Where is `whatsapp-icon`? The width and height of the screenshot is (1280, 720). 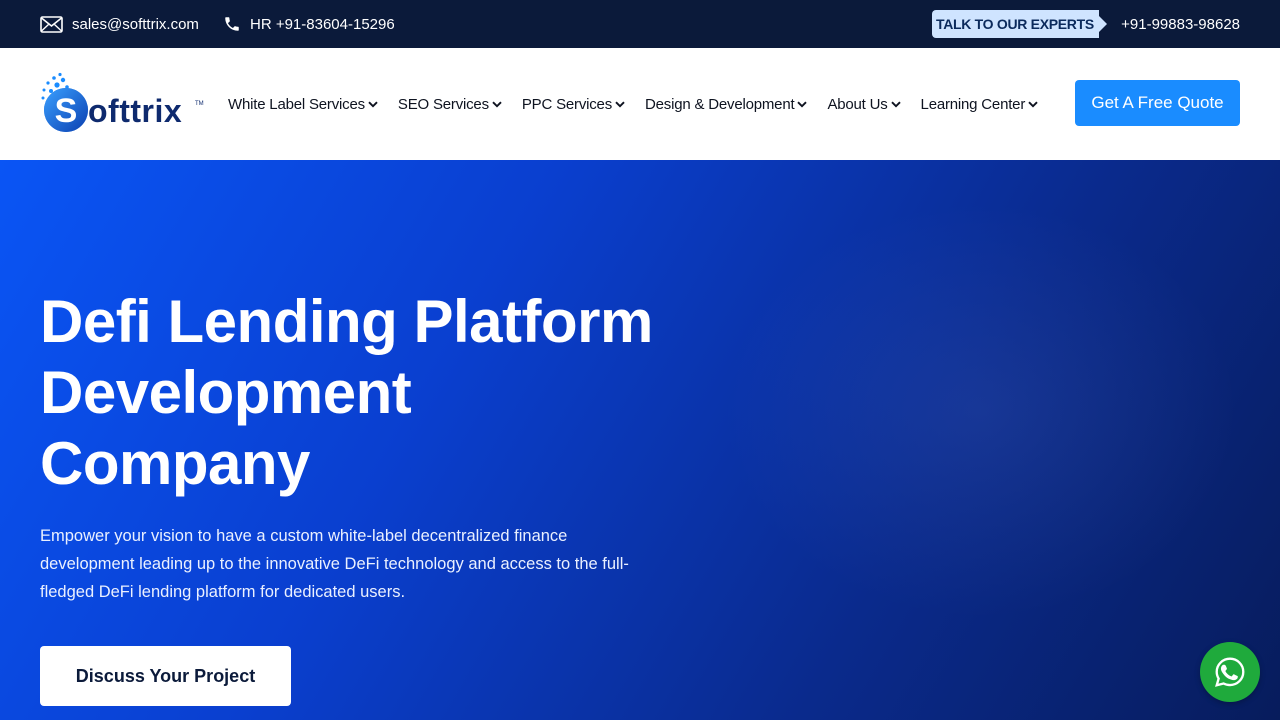
whatsapp-icon is located at coordinates (1230, 672).